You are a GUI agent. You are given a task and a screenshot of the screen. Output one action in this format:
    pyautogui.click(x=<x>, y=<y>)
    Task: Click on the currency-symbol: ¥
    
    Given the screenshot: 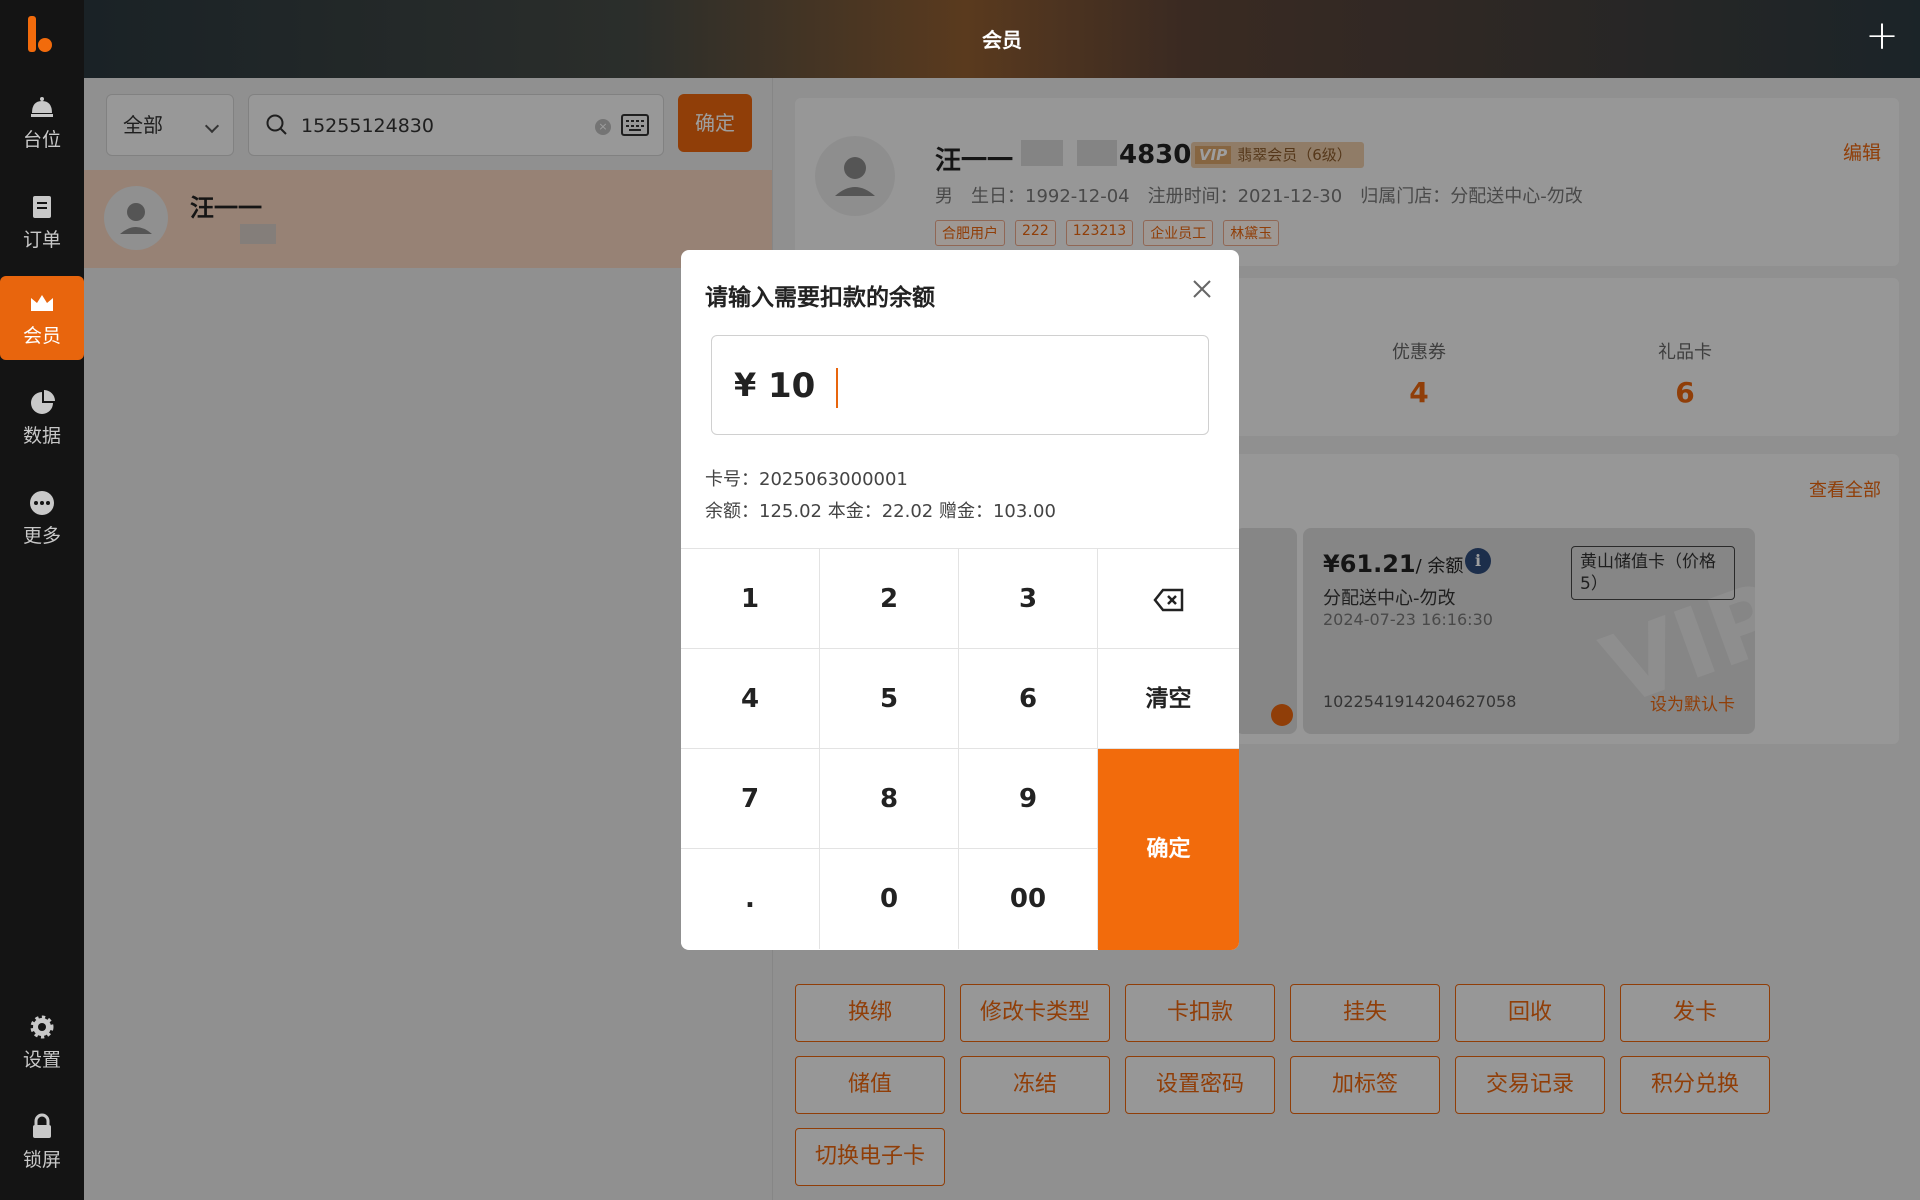 What is the action you would take?
    pyautogui.click(x=745, y=385)
    